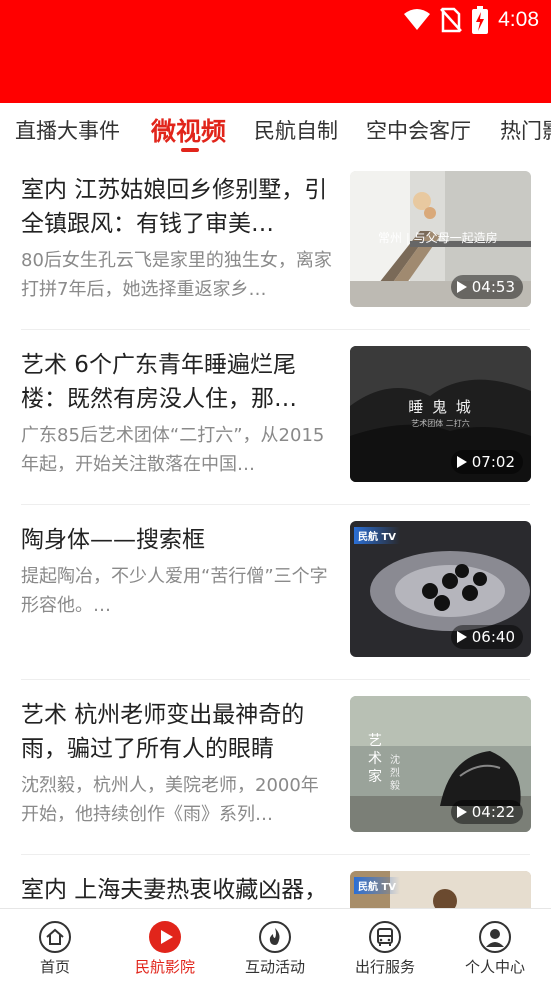  What do you see at coordinates (275, 937) in the screenshot?
I see `flame-icon` at bounding box center [275, 937].